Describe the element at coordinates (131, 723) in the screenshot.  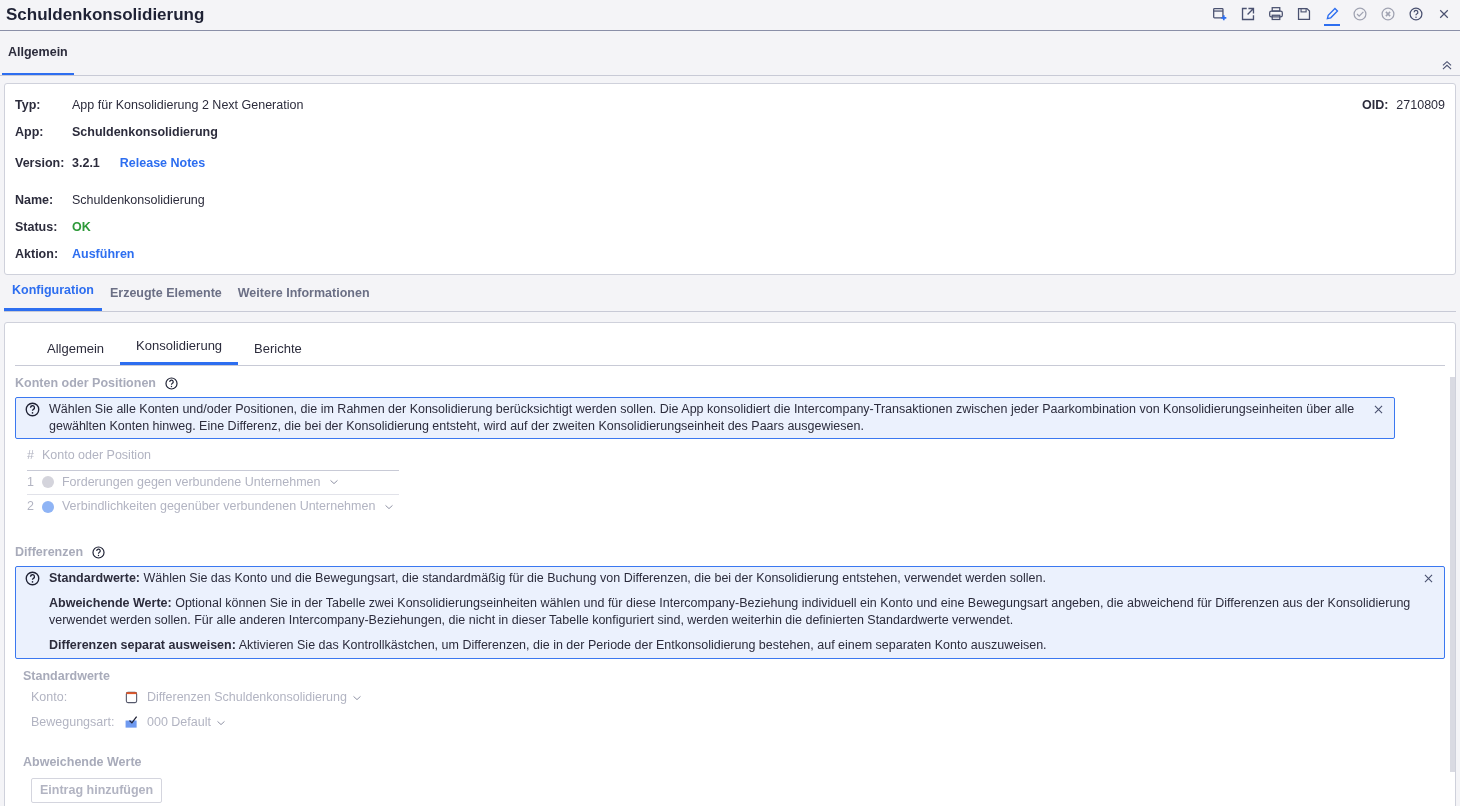
I see `checked-box-icon` at that location.